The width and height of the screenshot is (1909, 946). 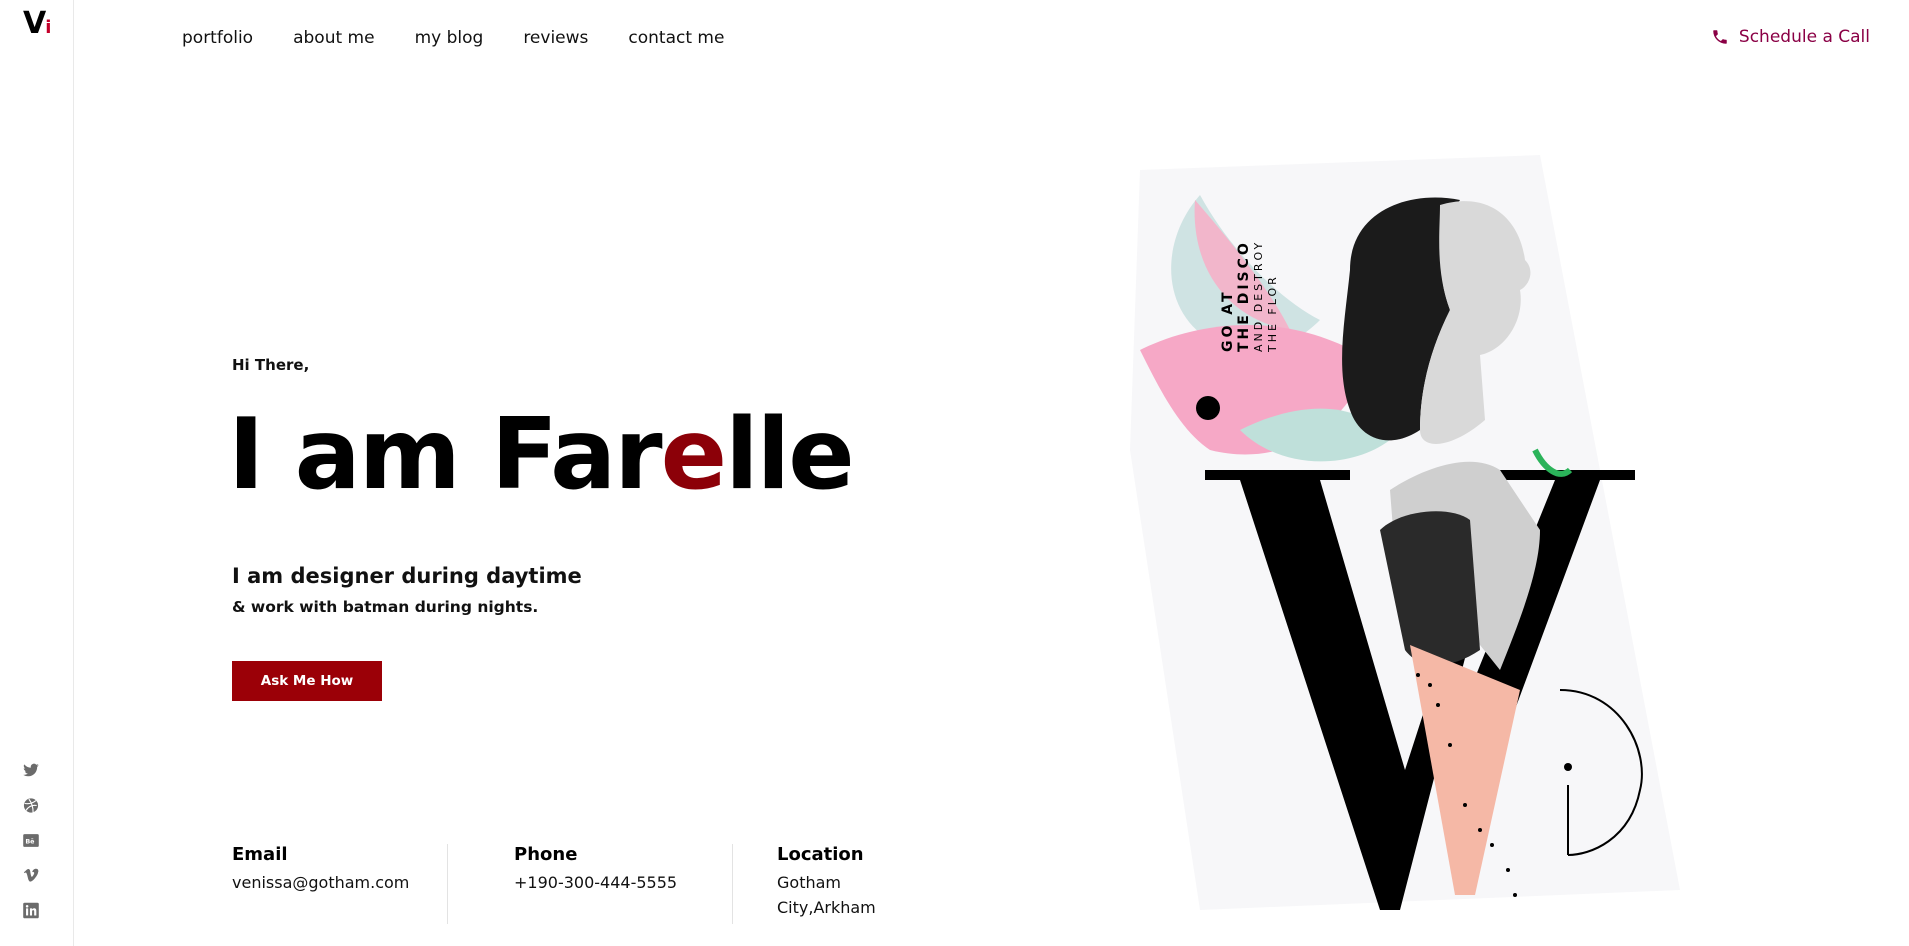 I want to click on email-value: venissa@gotham.com, so click(x=337, y=882).